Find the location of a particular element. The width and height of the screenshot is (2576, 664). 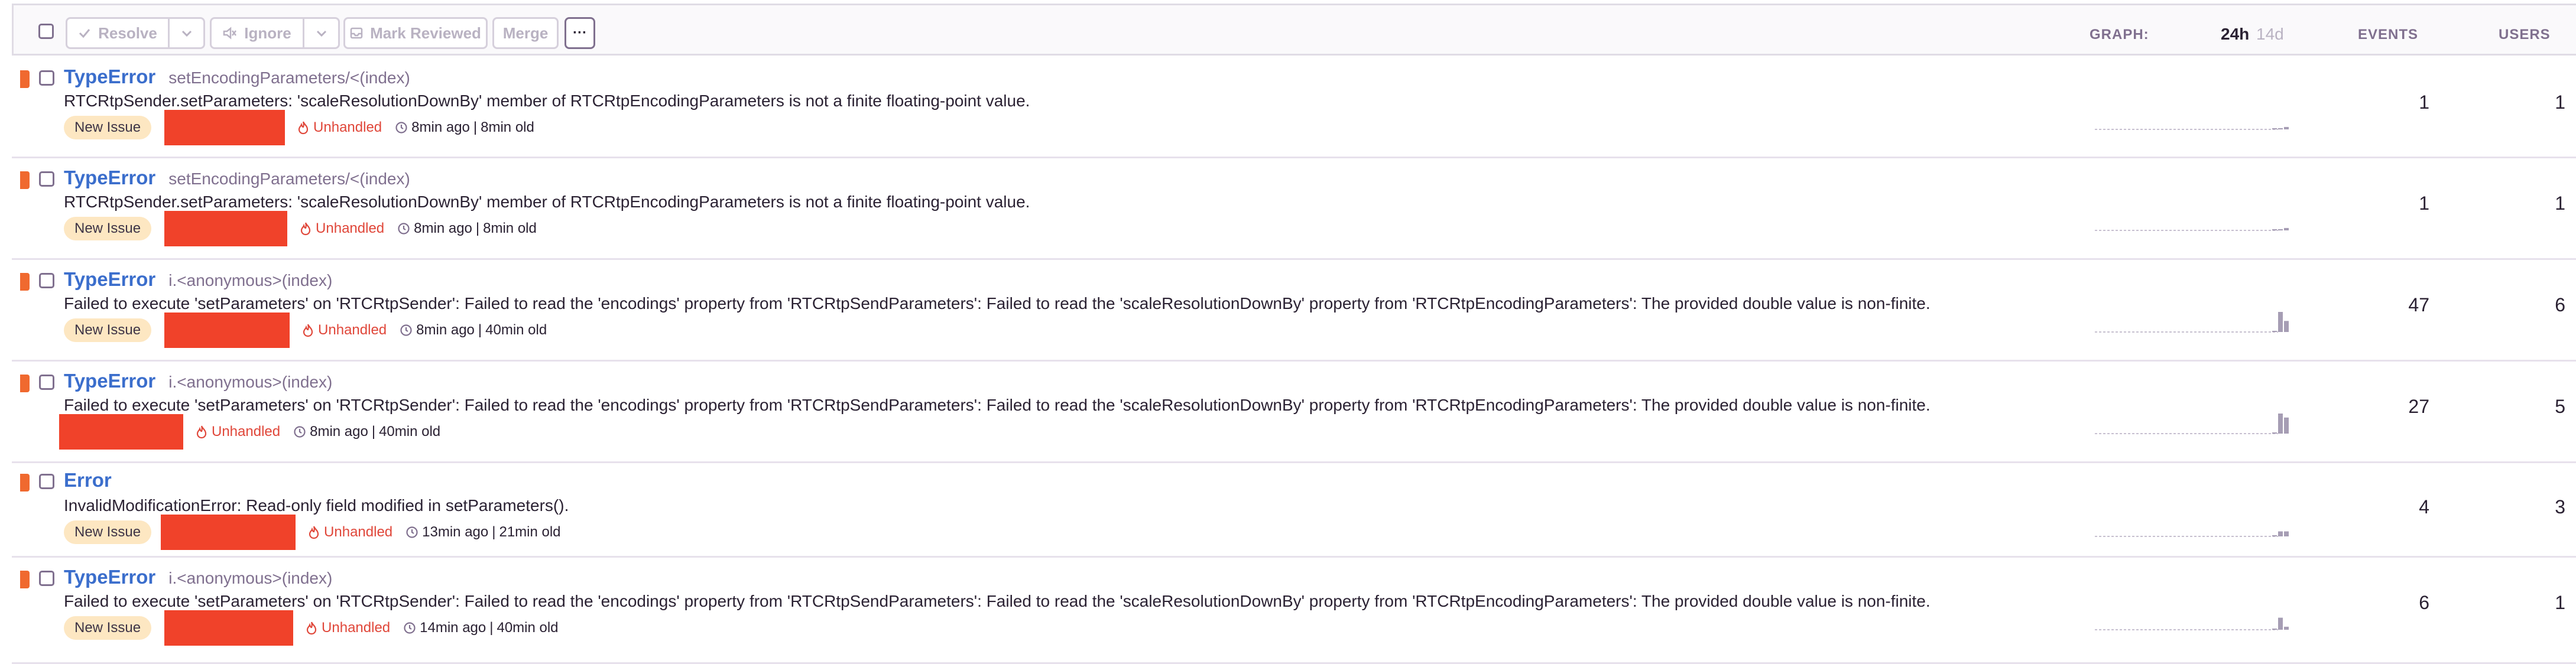

users-count: 3 is located at coordinates (2529, 507).